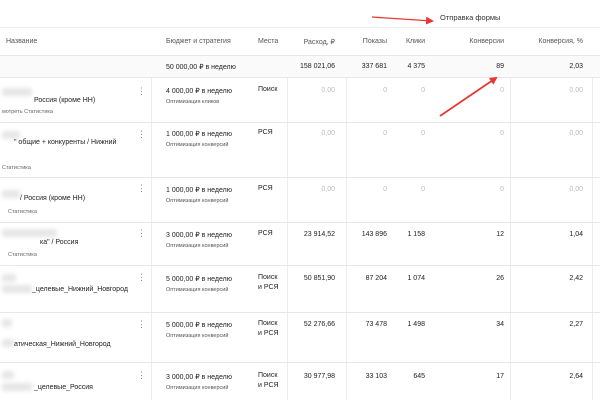  Describe the element at coordinates (419, 376) in the screenshot. I see `clicks-value: 645` at that location.